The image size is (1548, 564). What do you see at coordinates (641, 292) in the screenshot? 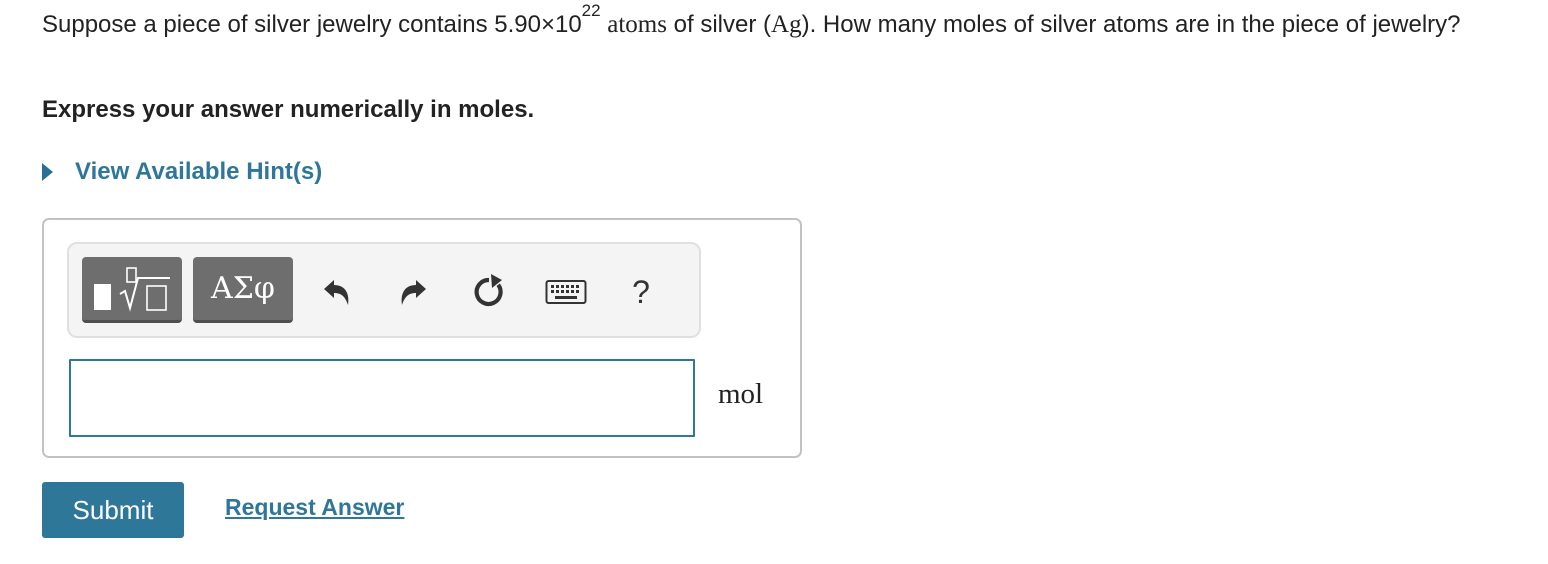
I see `help-button: ?` at bounding box center [641, 292].